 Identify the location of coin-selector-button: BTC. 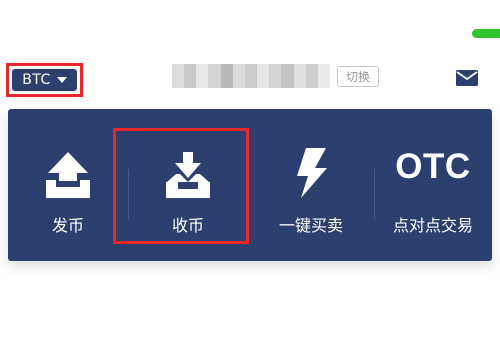
(44, 80).